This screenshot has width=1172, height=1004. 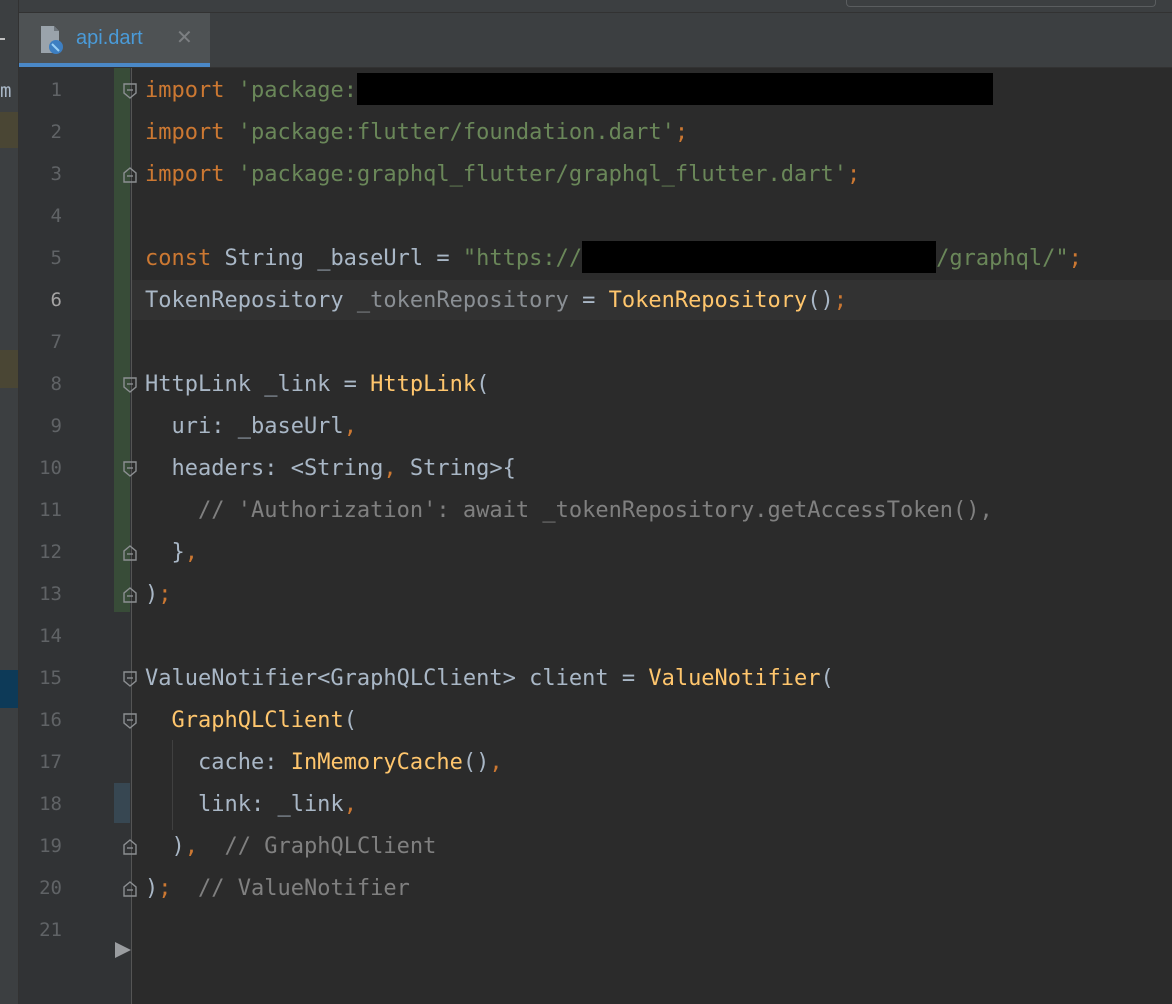 What do you see at coordinates (42, 90) in the screenshot?
I see `line-number: 1` at bounding box center [42, 90].